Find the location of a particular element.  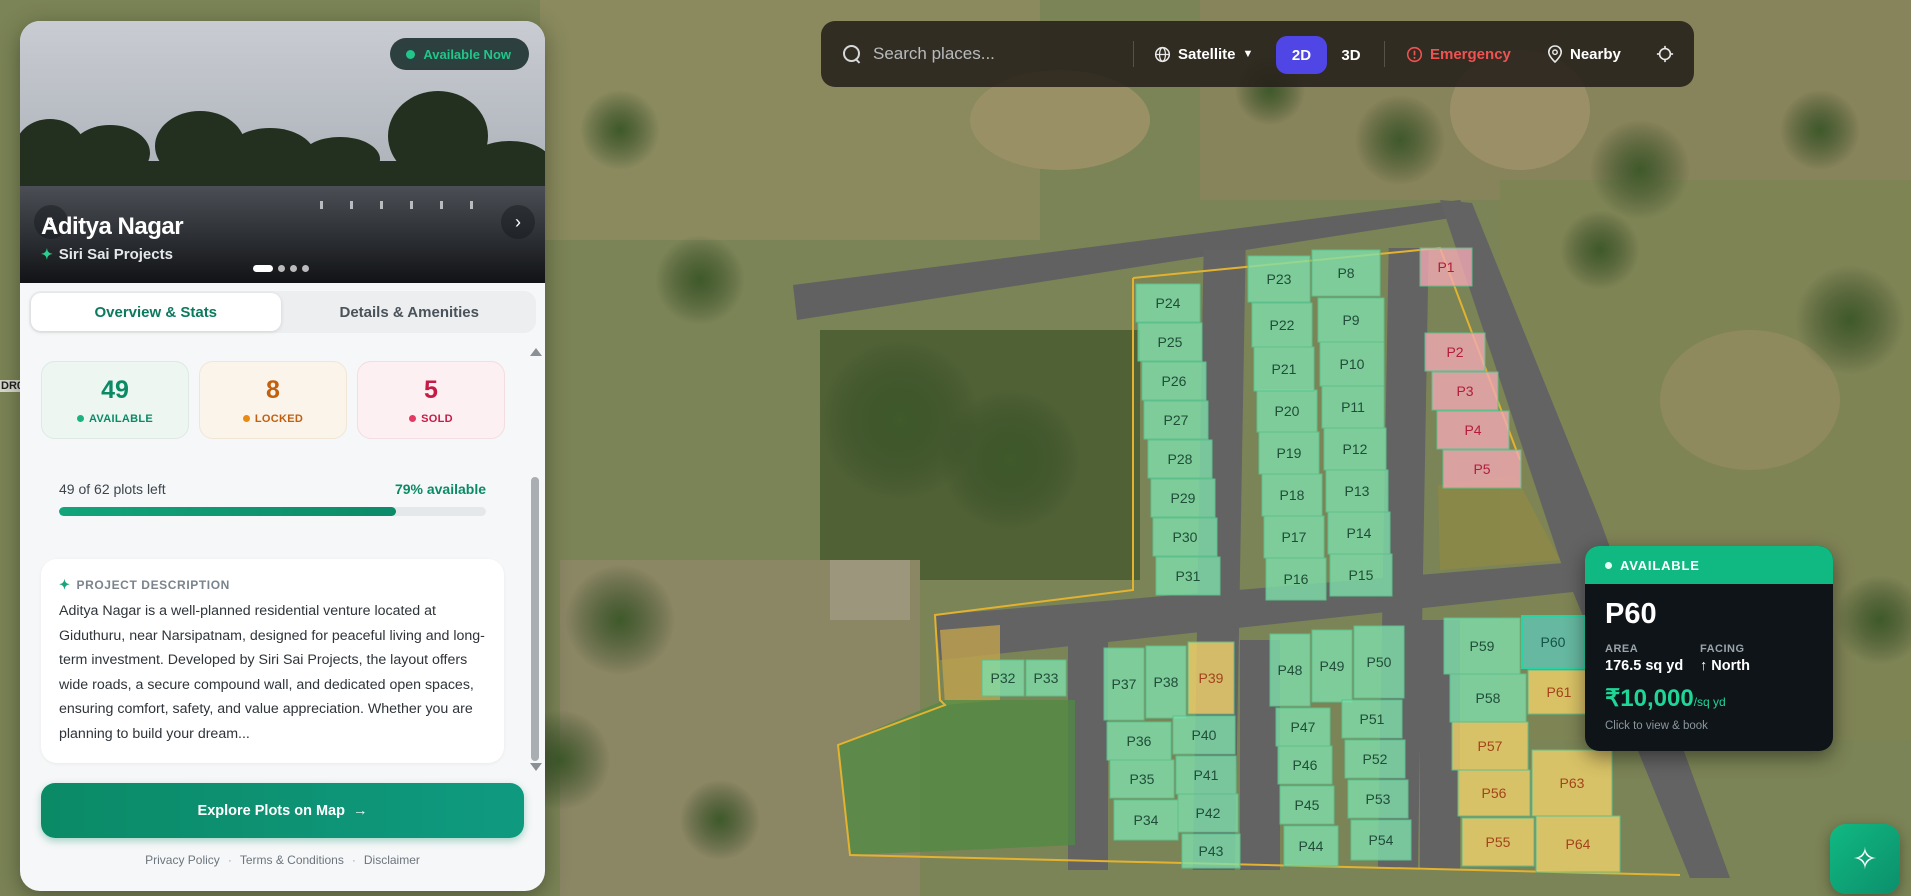

plot-p9: P9 is located at coordinates (1351, 320).